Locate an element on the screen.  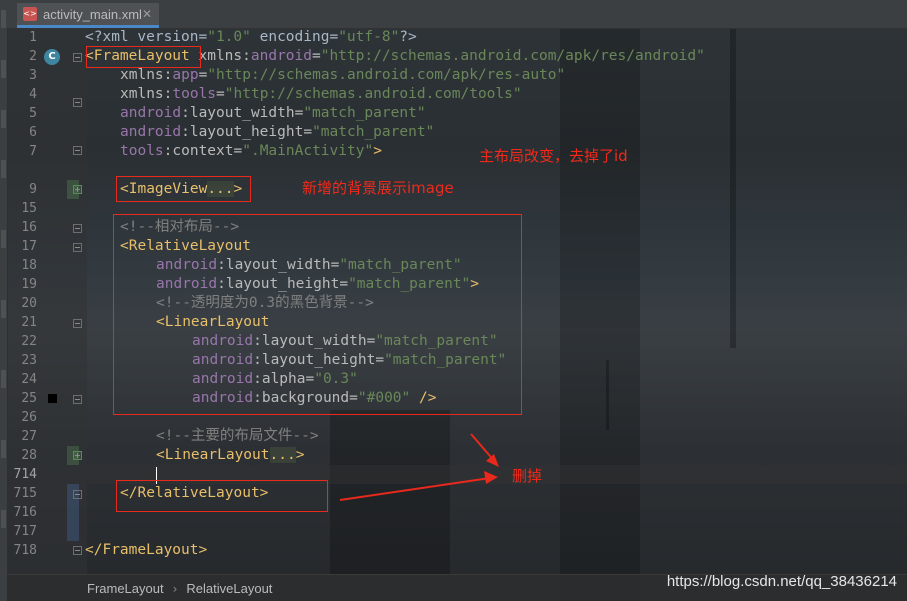
watermark-text: https://blog.csdn.net/qq_38436214 is located at coordinates (781, 581).